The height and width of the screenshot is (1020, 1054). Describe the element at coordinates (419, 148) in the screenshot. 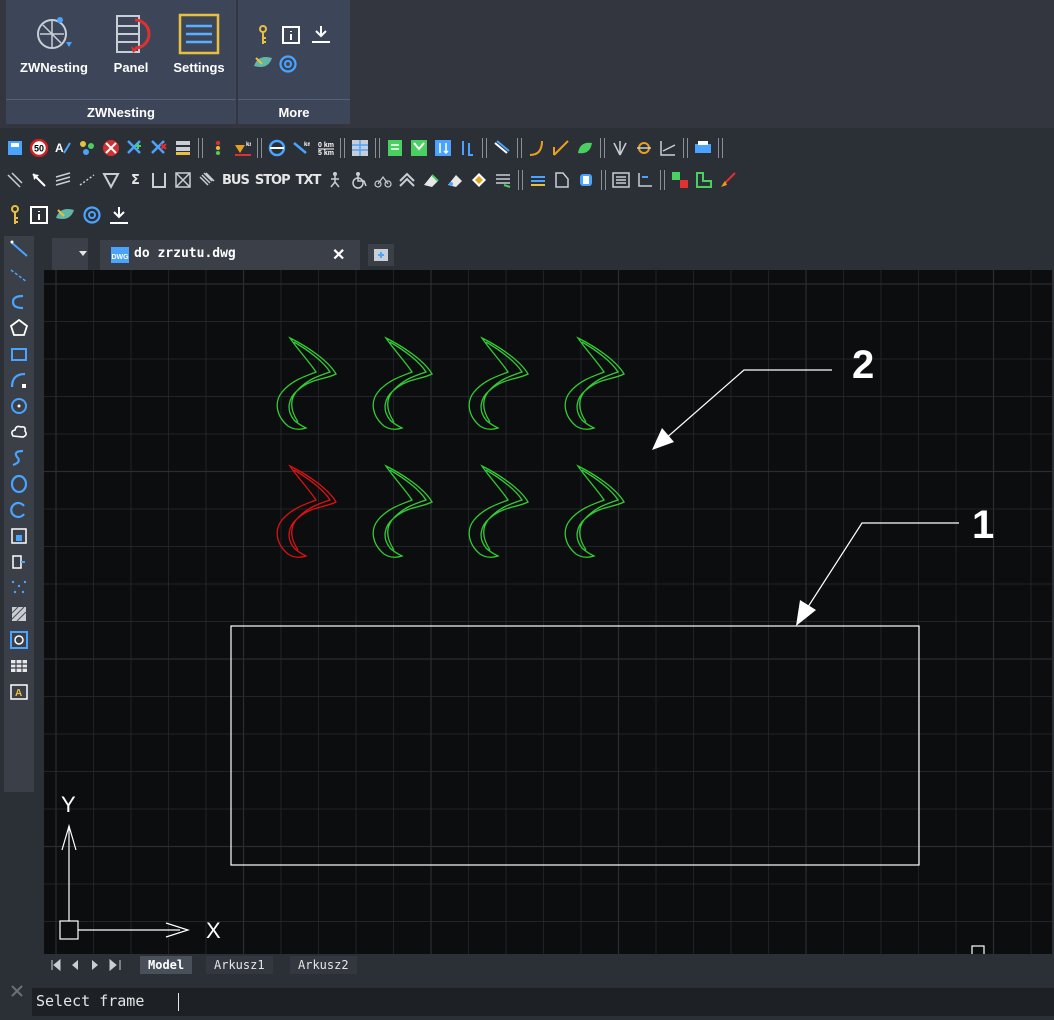

I see `filter-icon` at that location.